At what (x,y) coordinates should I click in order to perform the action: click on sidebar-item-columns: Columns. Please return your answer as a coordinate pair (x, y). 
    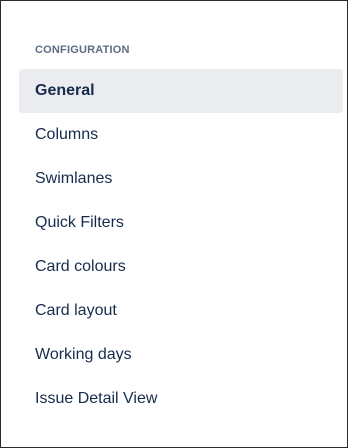
    Looking at the image, I should click on (181, 135).